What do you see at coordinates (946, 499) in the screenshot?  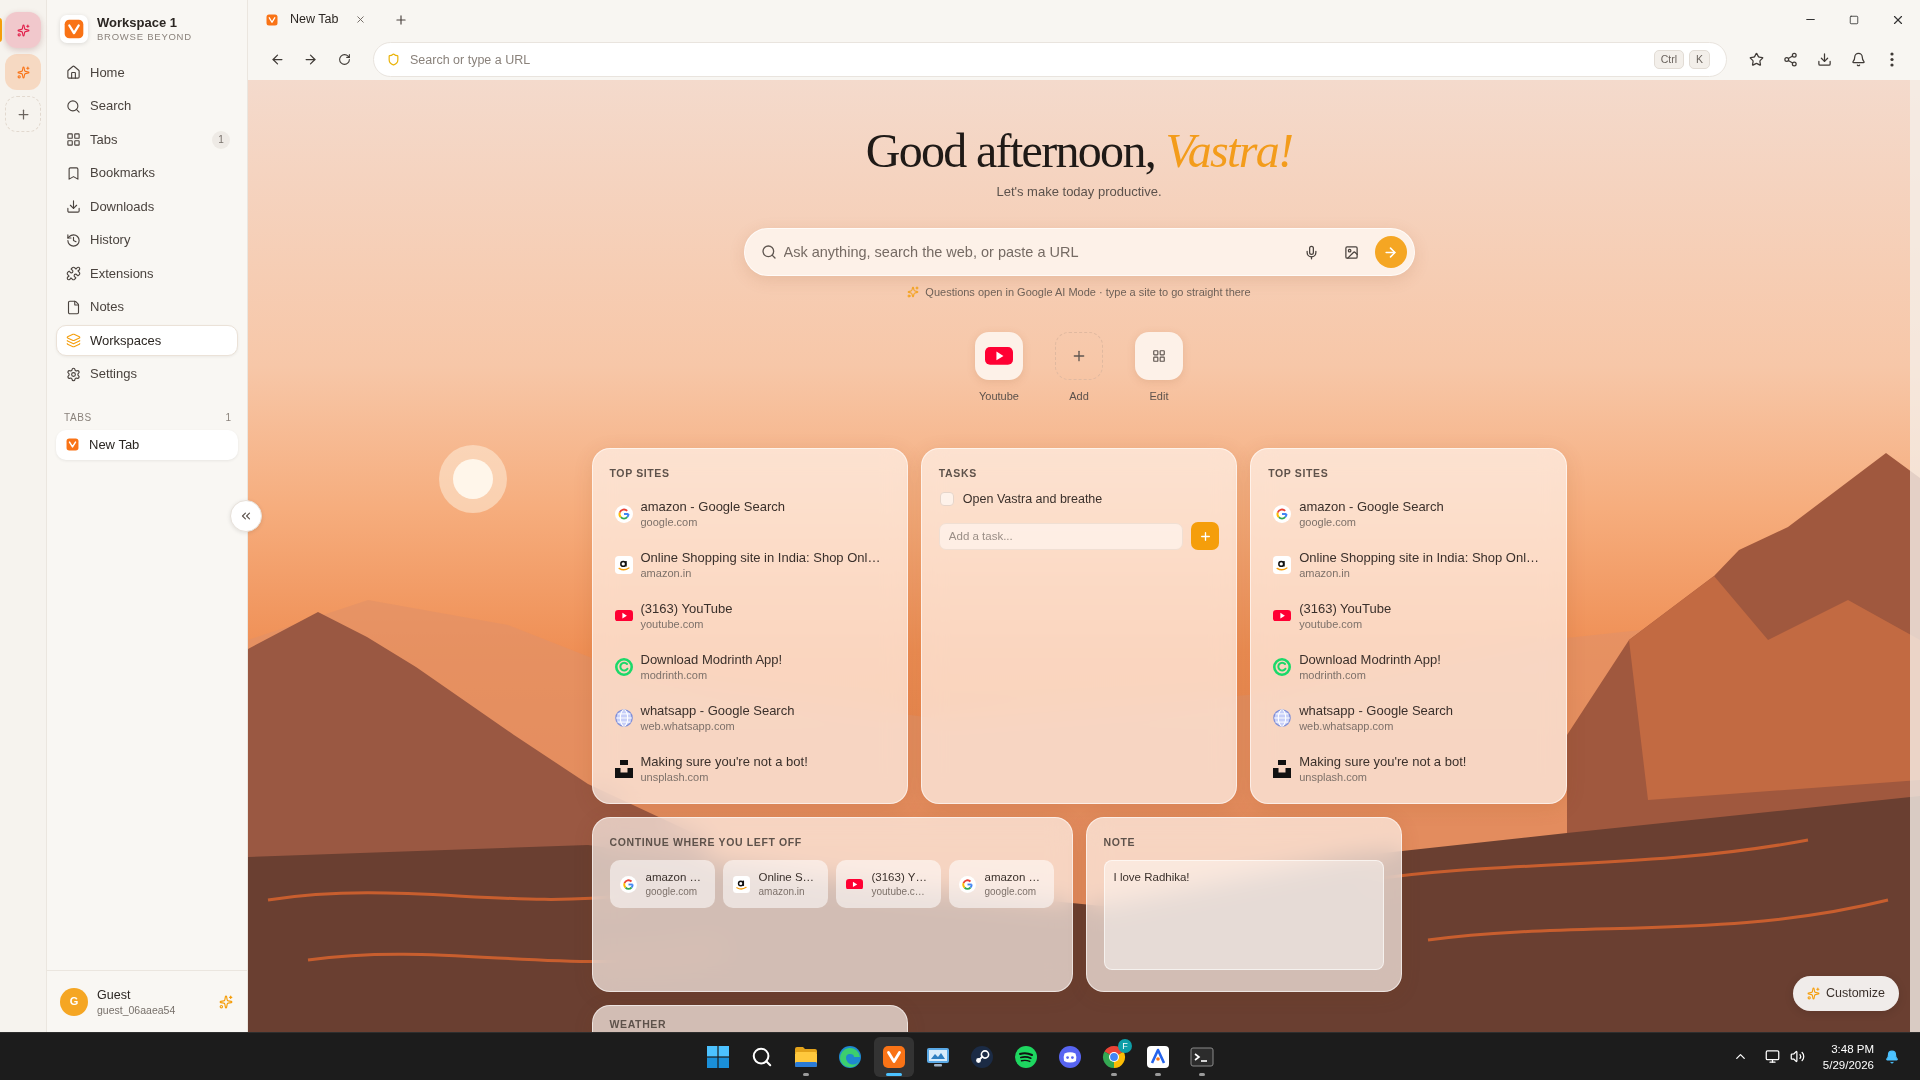 I see `checkbox` at bounding box center [946, 499].